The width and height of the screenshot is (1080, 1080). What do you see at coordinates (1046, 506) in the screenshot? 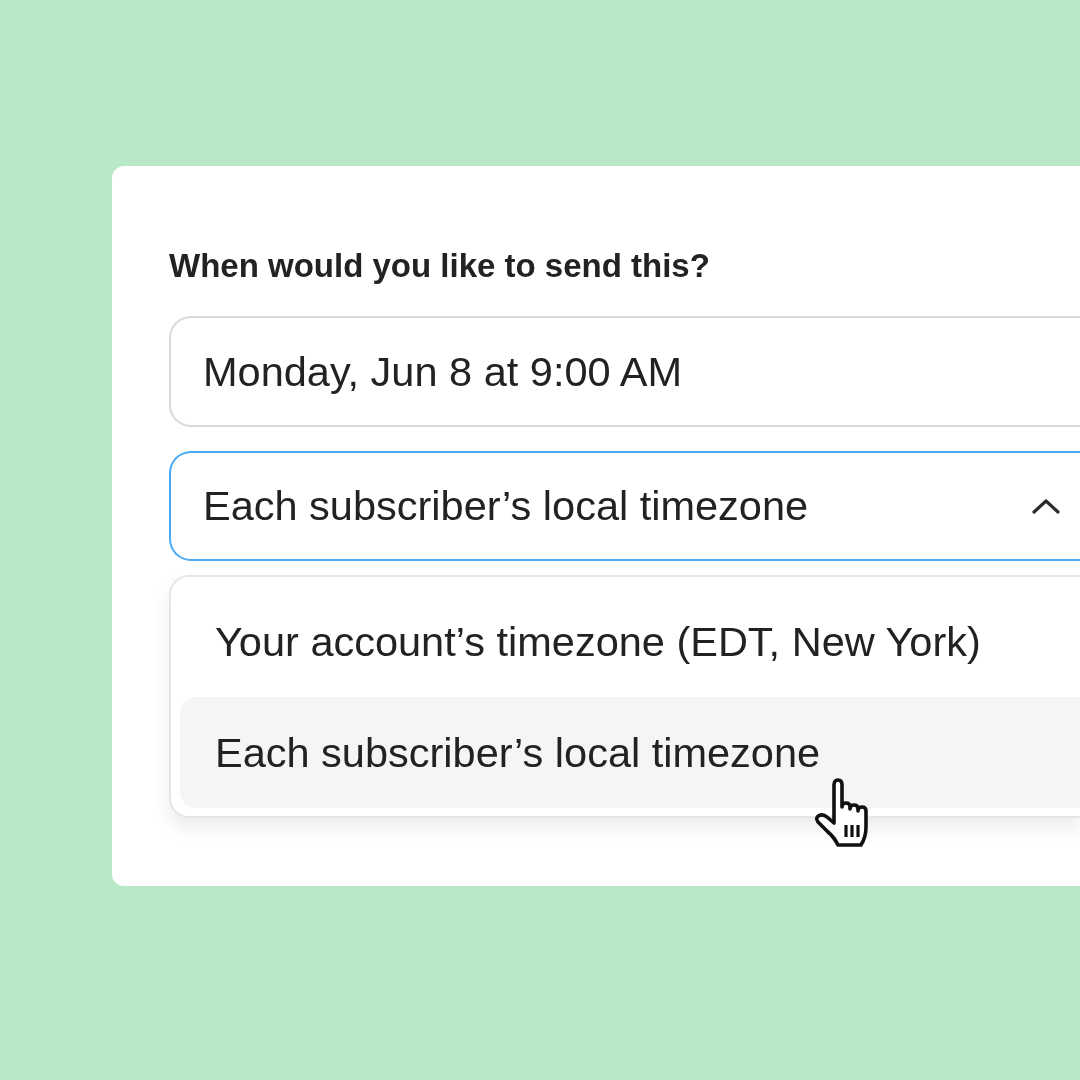
I see `chevron-up-icon` at bounding box center [1046, 506].